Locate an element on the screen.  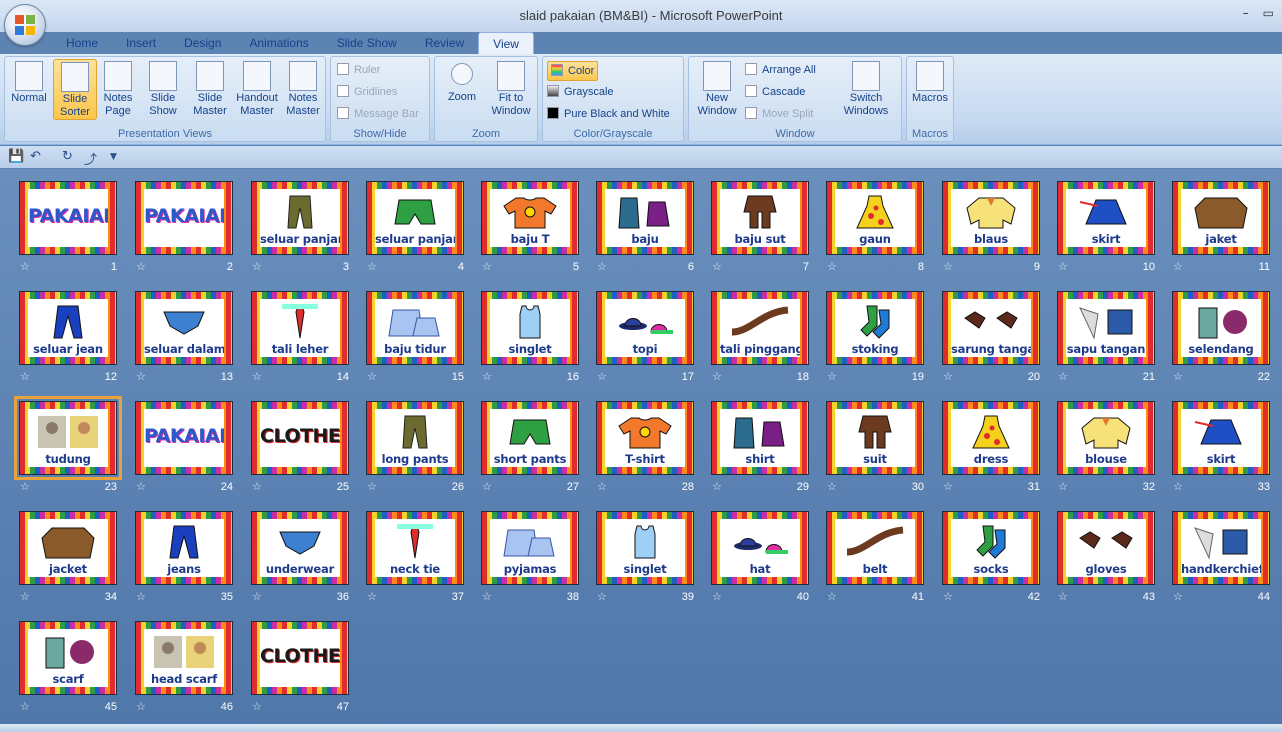
switch-windows-button: Switch Windows is located at coordinates (866, 88).